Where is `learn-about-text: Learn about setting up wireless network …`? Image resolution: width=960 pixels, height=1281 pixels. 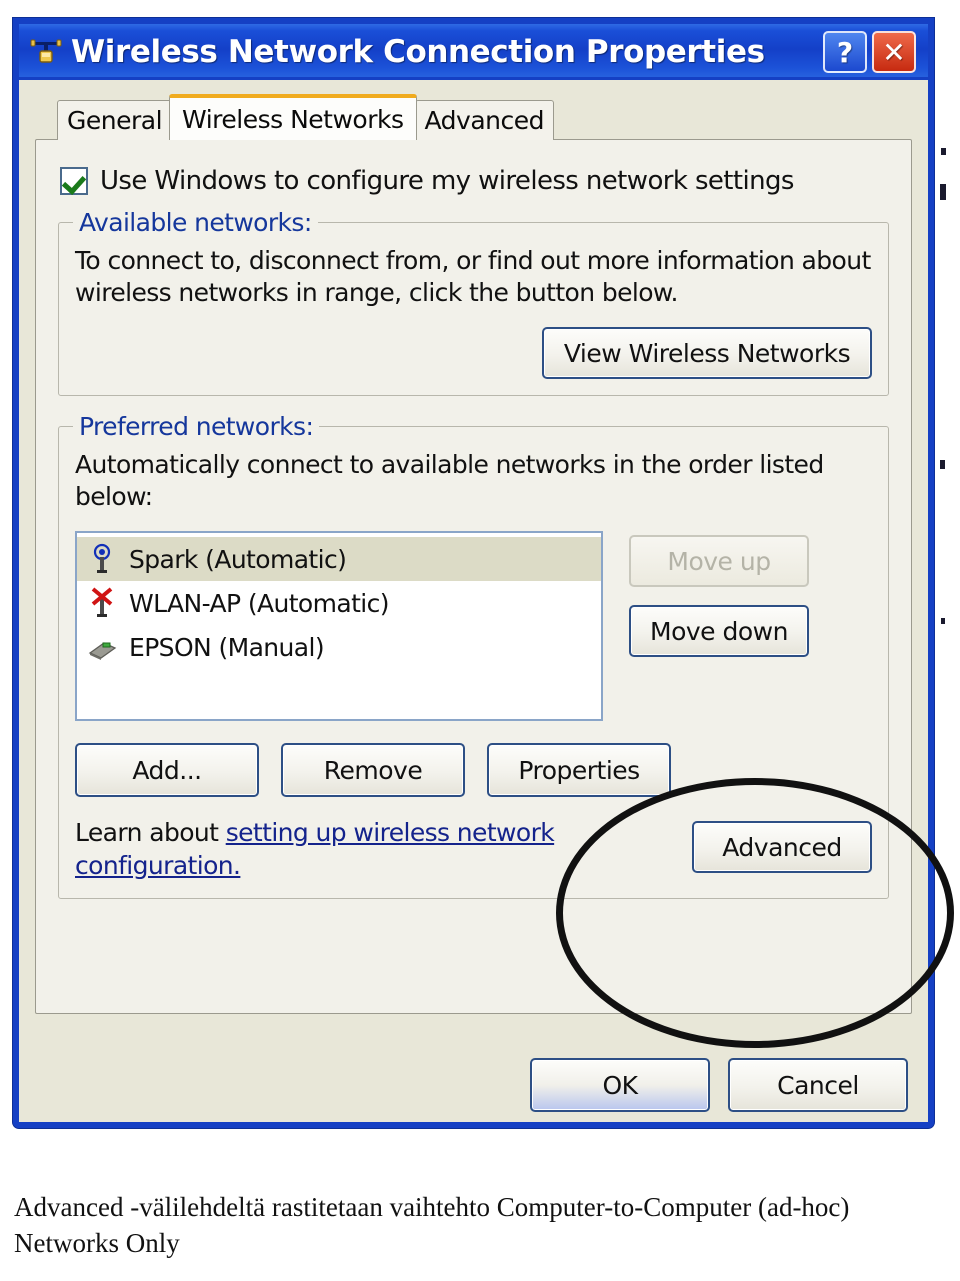
learn-about-text: Learn about setting up wireless network … is located at coordinates (325, 849).